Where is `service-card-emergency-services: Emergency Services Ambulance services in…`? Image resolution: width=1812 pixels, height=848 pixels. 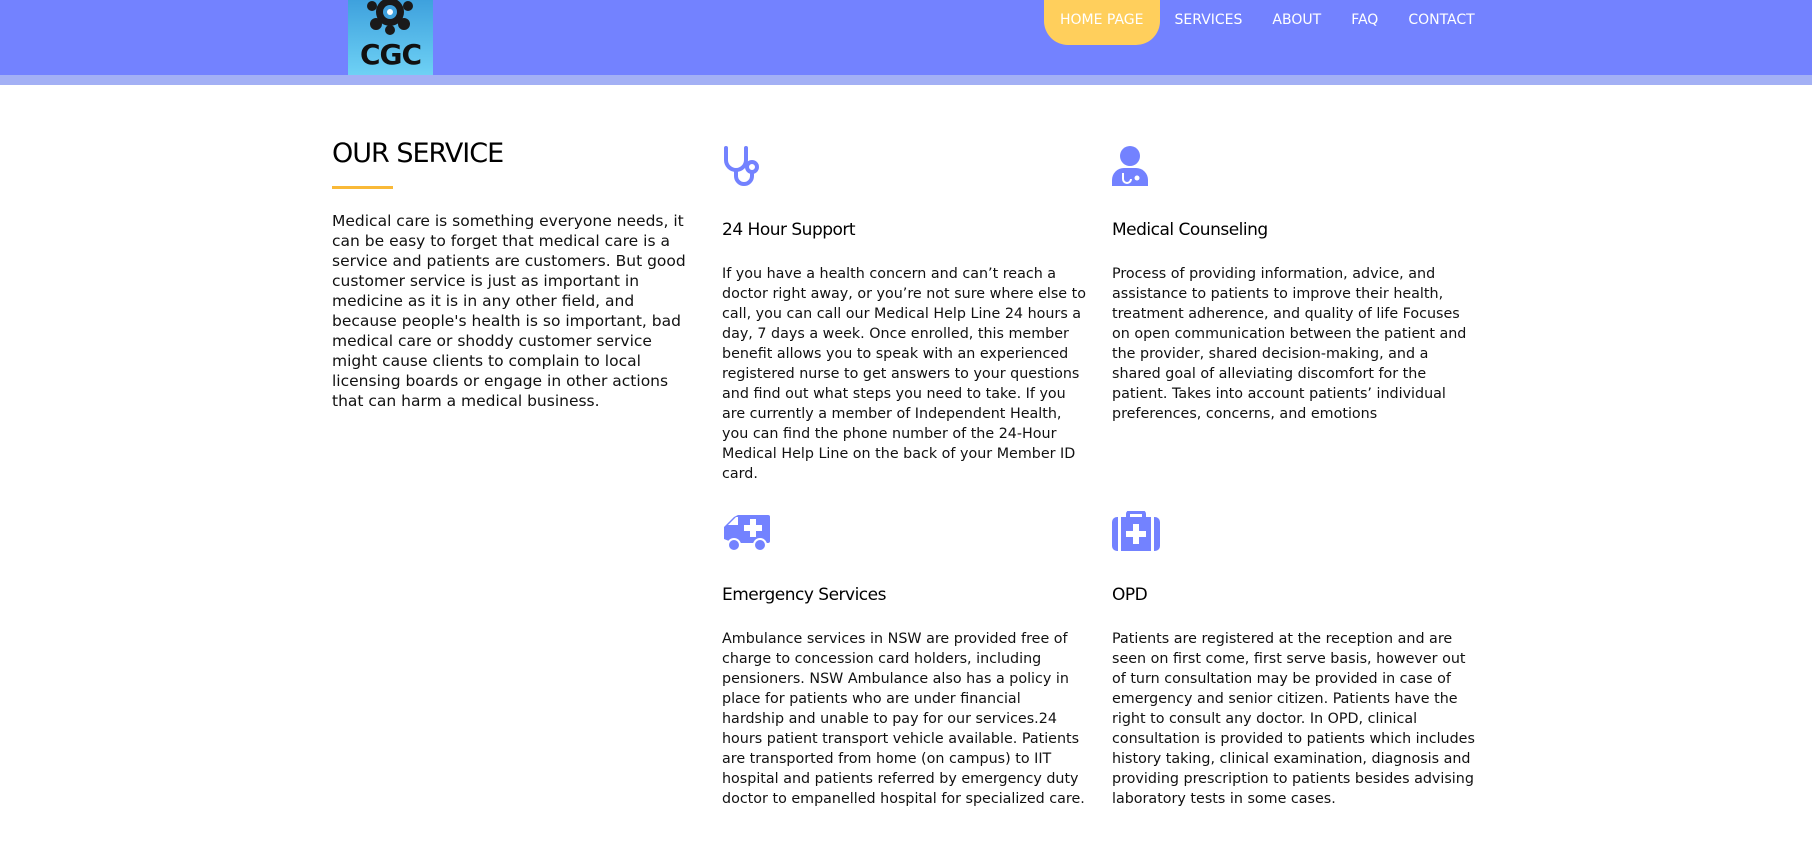 service-card-emergency-services: Emergency Services Ambulance services in… is located at coordinates (904, 660).